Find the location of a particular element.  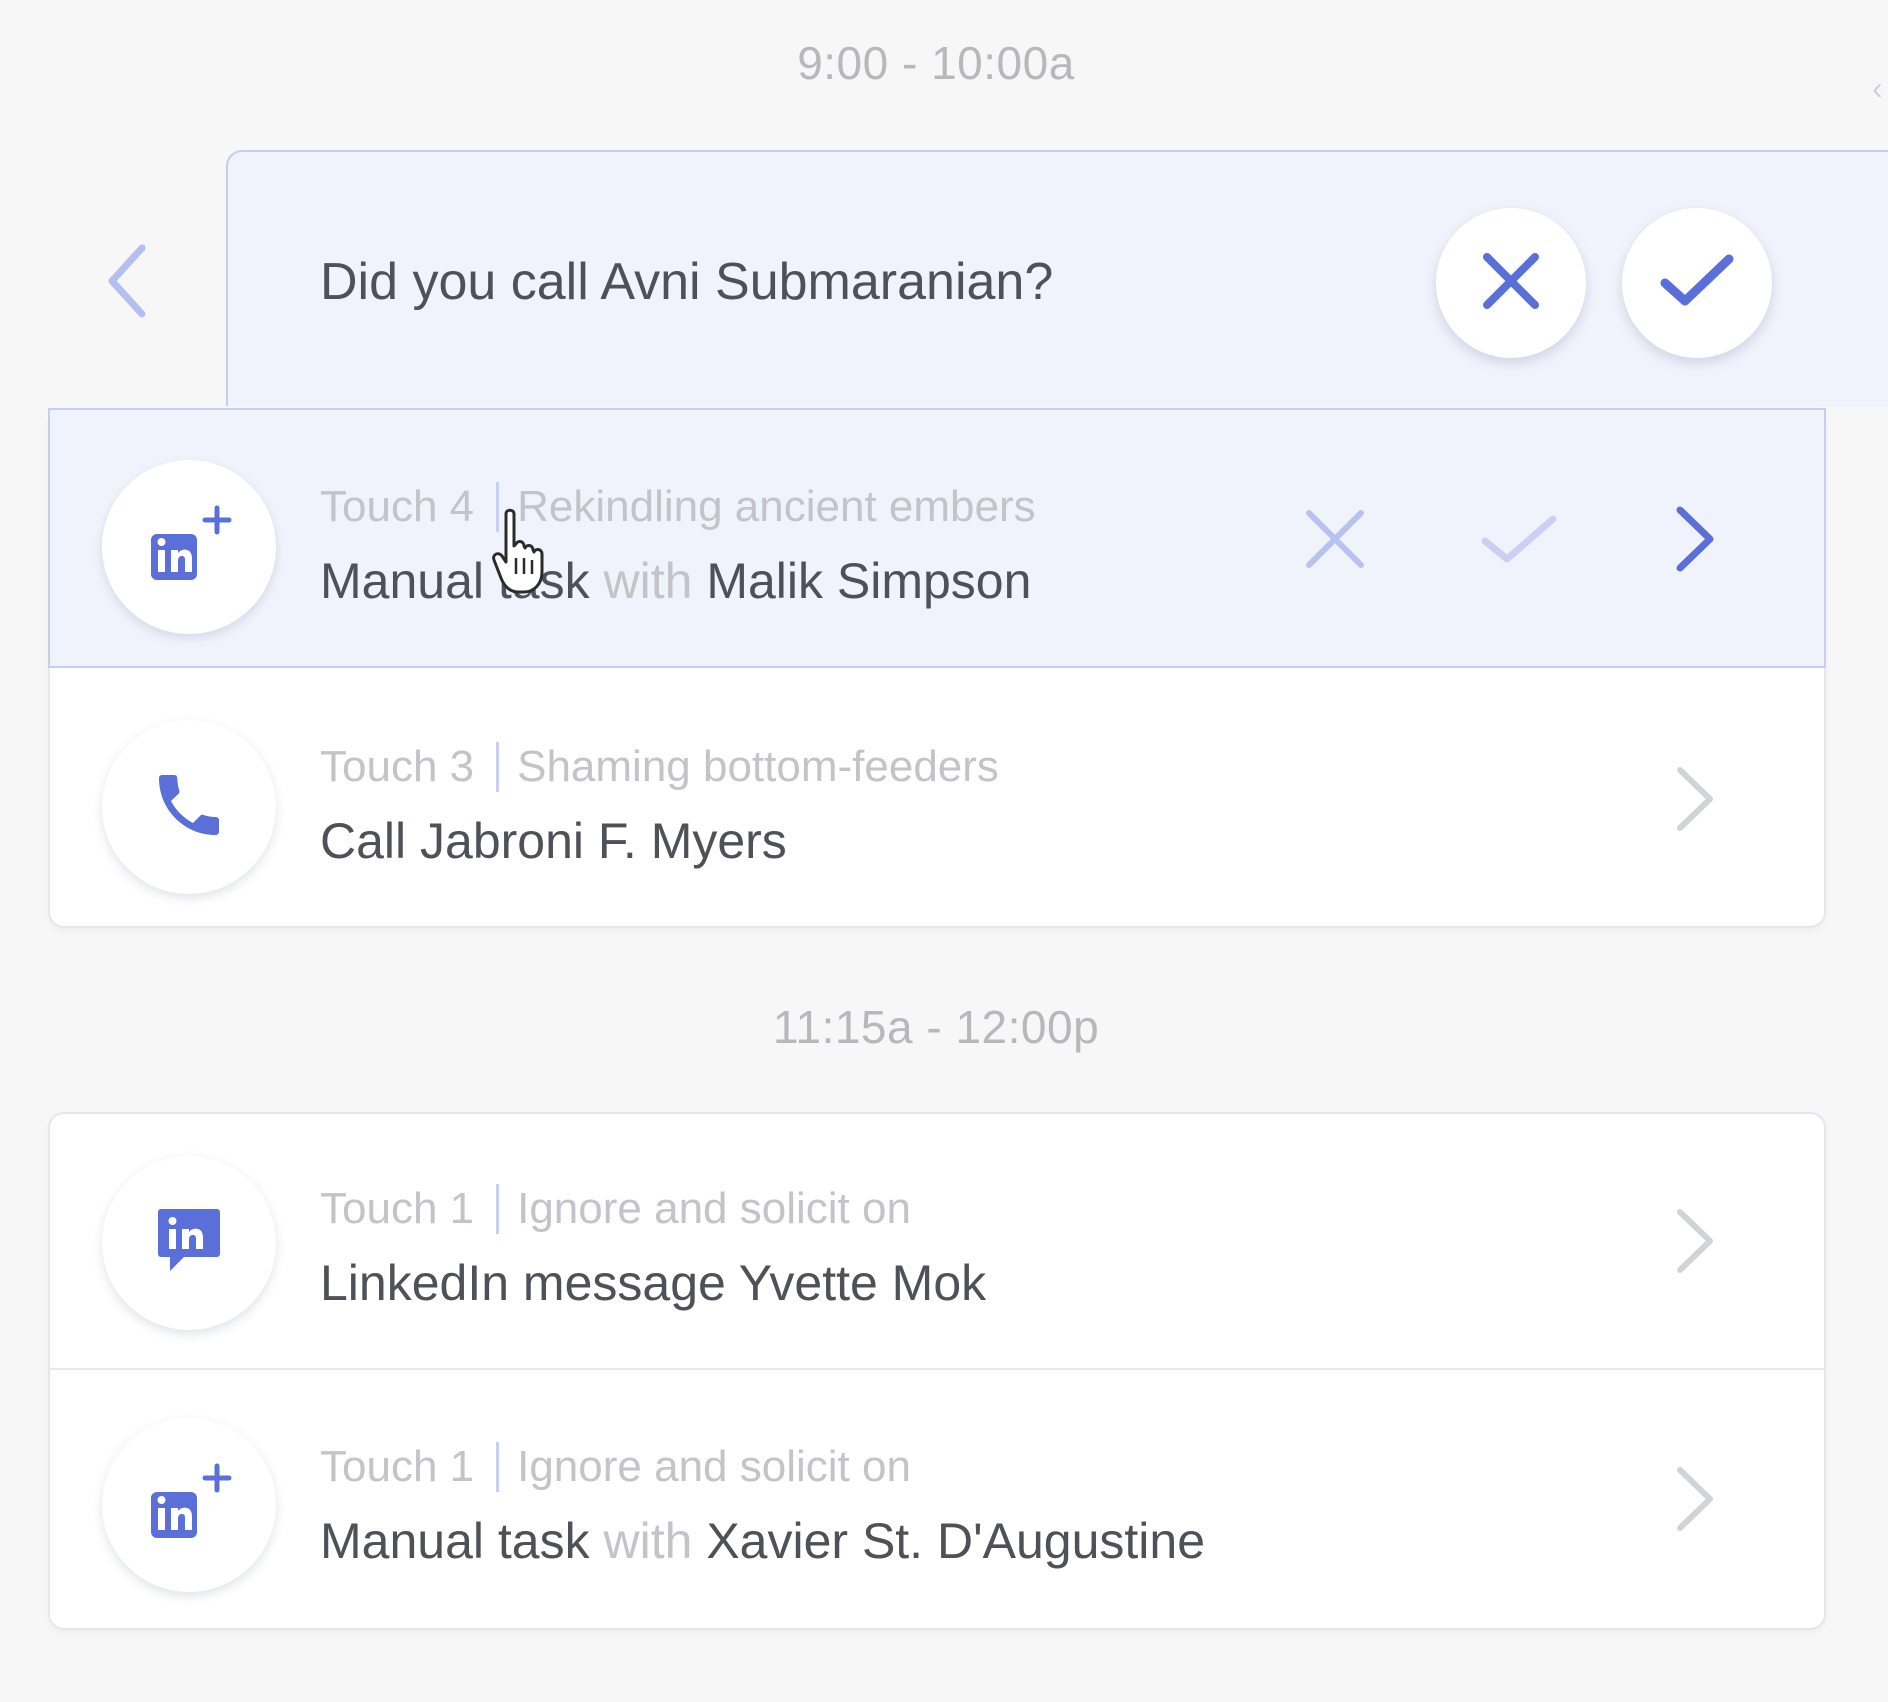

complete-task-button is located at coordinates (1519, 541).